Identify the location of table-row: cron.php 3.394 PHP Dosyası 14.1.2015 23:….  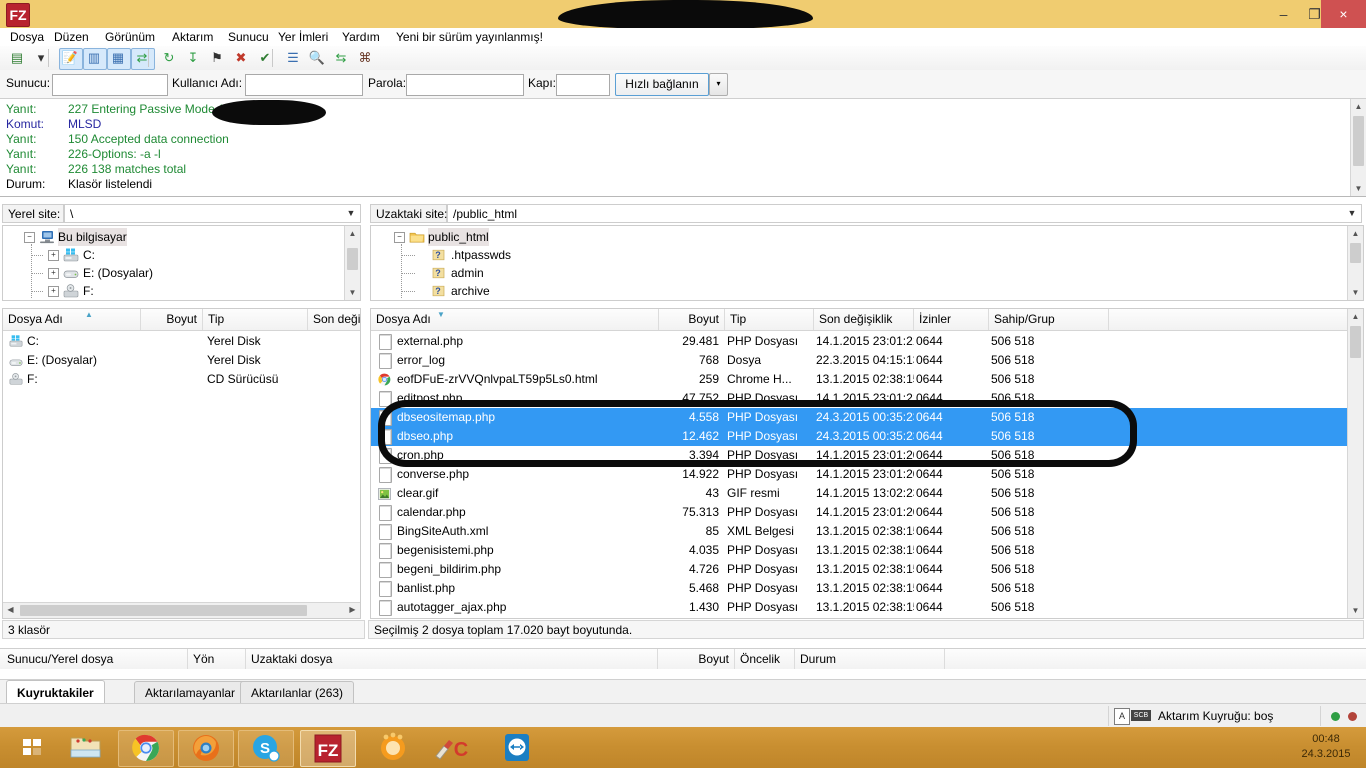
(859, 455).